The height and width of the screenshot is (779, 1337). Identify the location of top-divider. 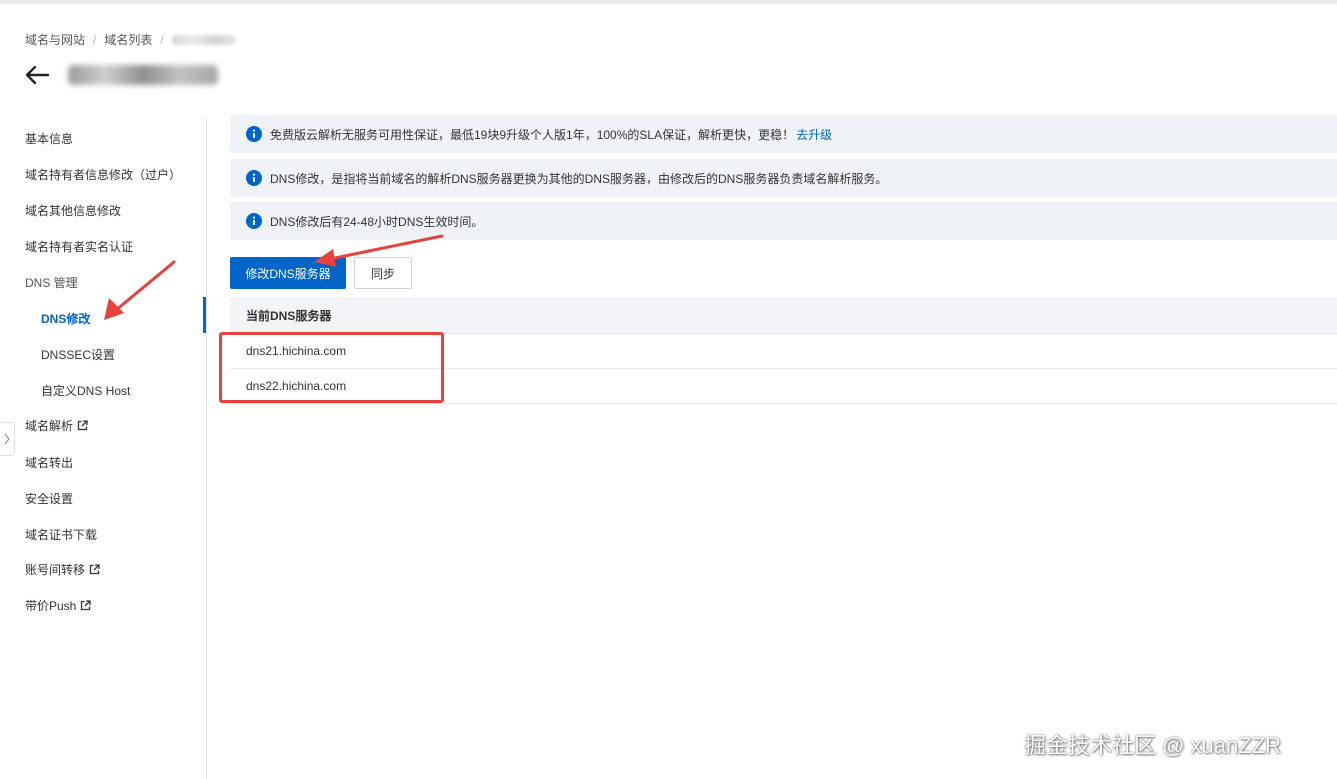
(668, 2).